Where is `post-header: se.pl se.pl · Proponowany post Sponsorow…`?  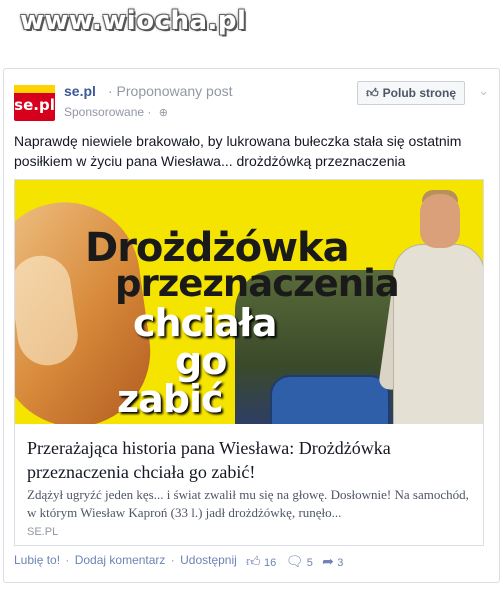 post-header: se.pl se.pl · Proponowany post Sponsorow… is located at coordinates (251, 101).